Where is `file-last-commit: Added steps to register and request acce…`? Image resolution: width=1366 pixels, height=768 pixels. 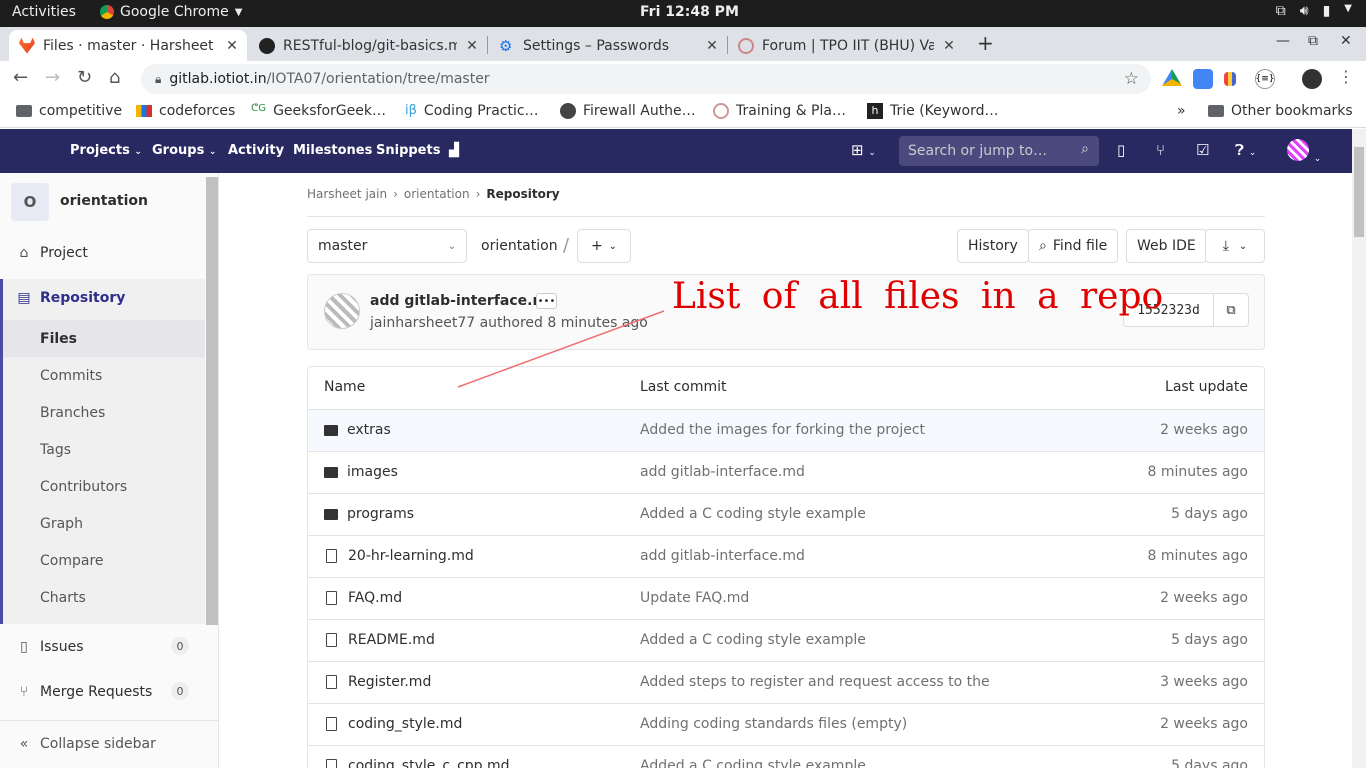 file-last-commit: Added steps to register and request acce… is located at coordinates (815, 682).